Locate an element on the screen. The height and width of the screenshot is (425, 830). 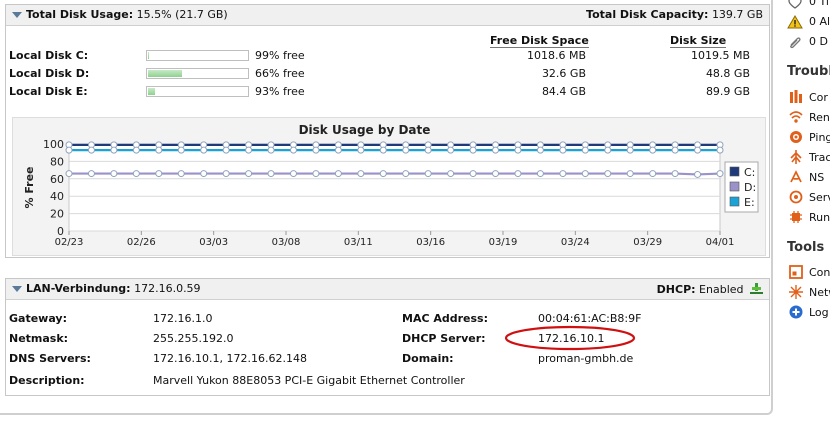
bars-icon is located at coordinates (796, 96).